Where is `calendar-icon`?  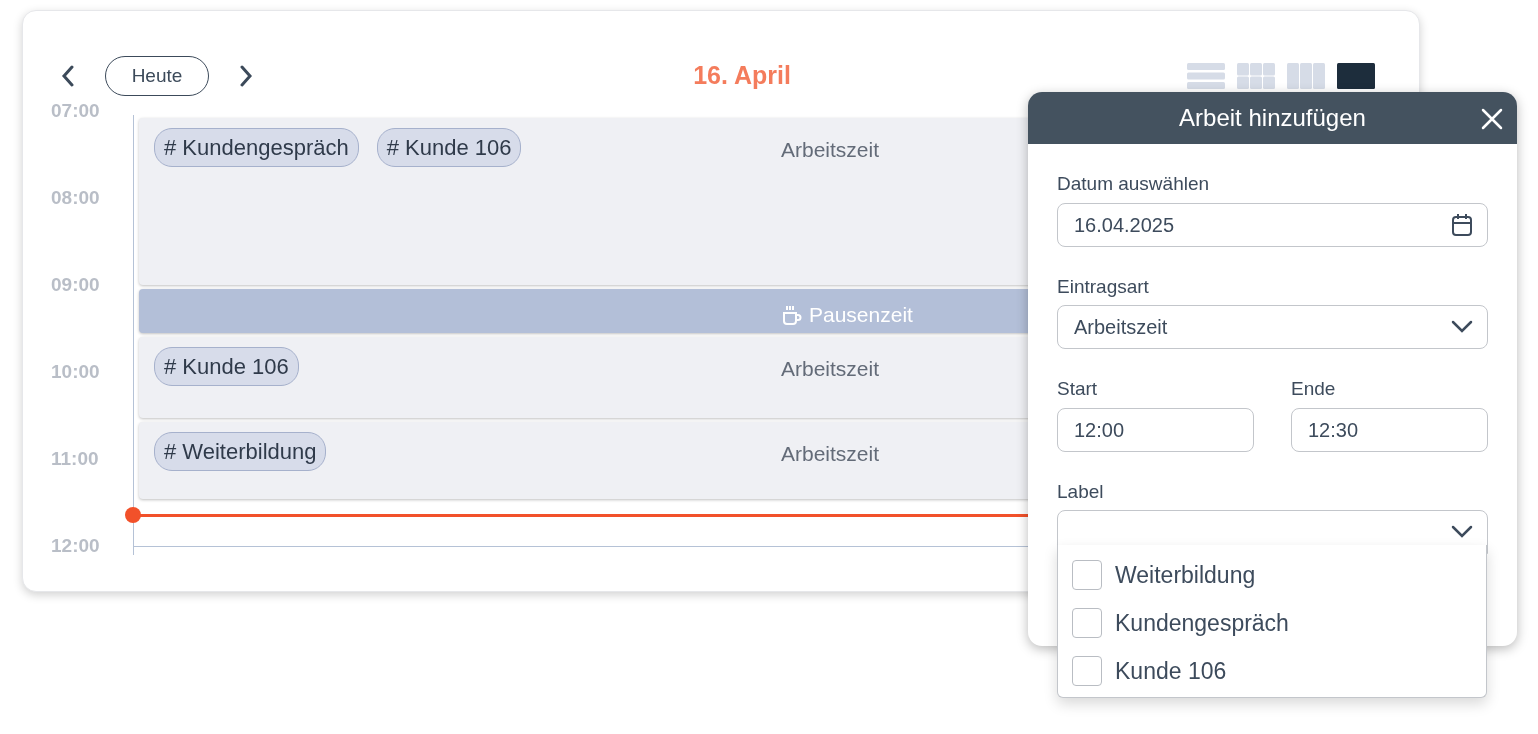
calendar-icon is located at coordinates (1462, 224).